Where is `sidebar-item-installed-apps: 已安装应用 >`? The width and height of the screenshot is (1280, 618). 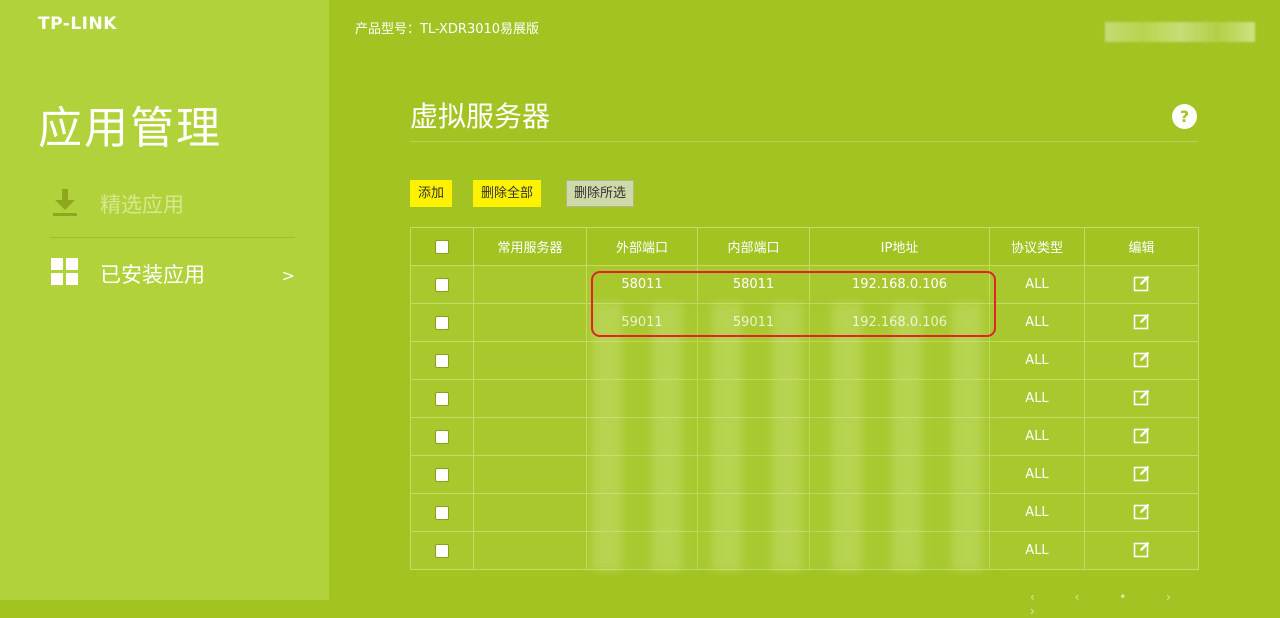
sidebar-item-installed-apps: 已安装应用 > is located at coordinates (172, 274).